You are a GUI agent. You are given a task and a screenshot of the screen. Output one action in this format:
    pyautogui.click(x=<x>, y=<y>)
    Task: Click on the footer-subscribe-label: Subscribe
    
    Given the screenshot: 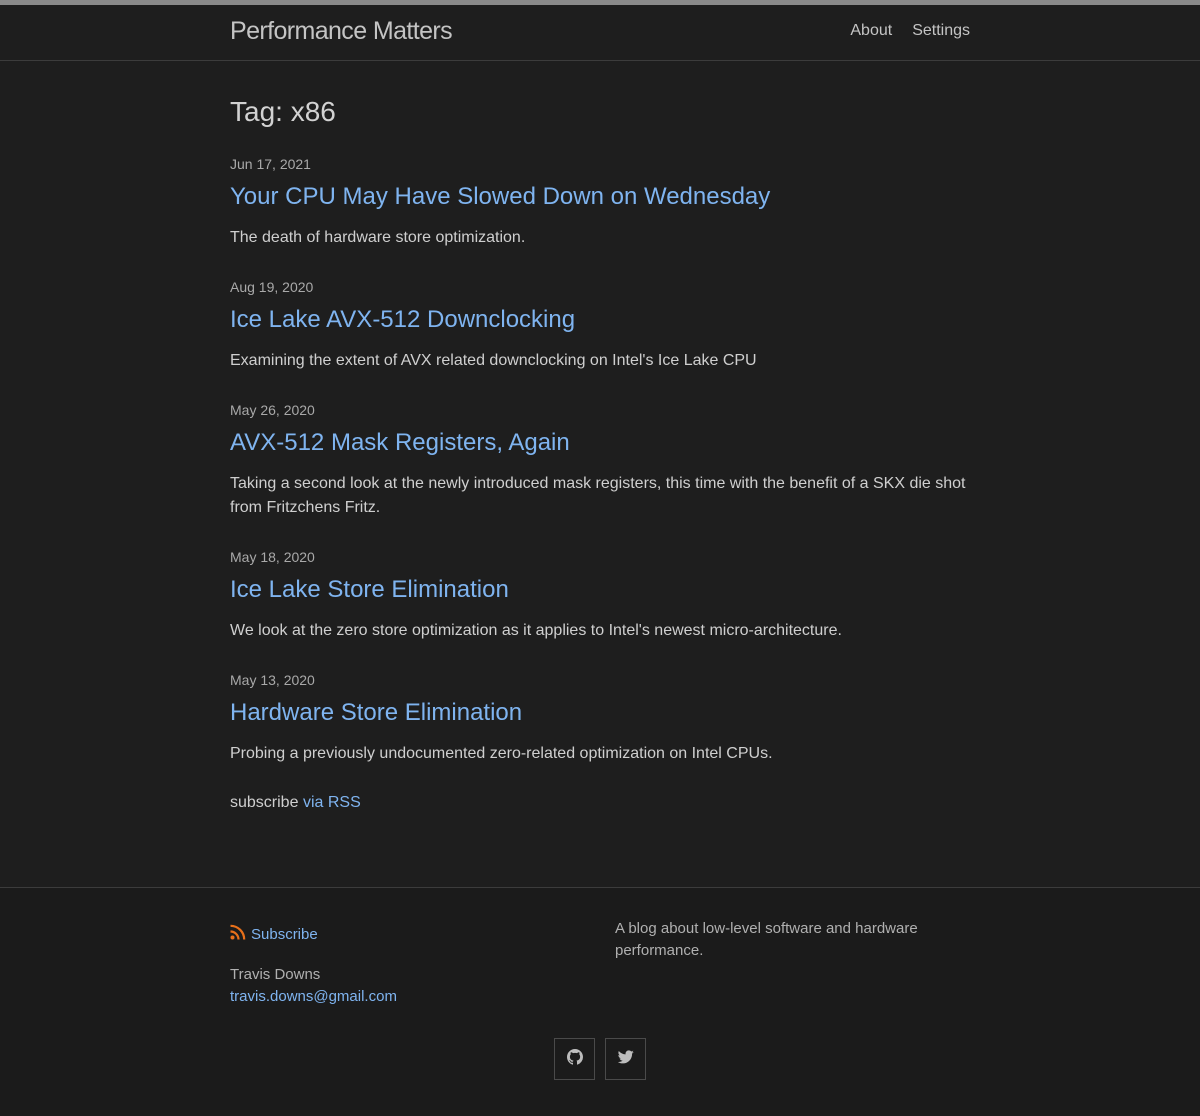 What is the action you would take?
    pyautogui.click(x=284, y=934)
    